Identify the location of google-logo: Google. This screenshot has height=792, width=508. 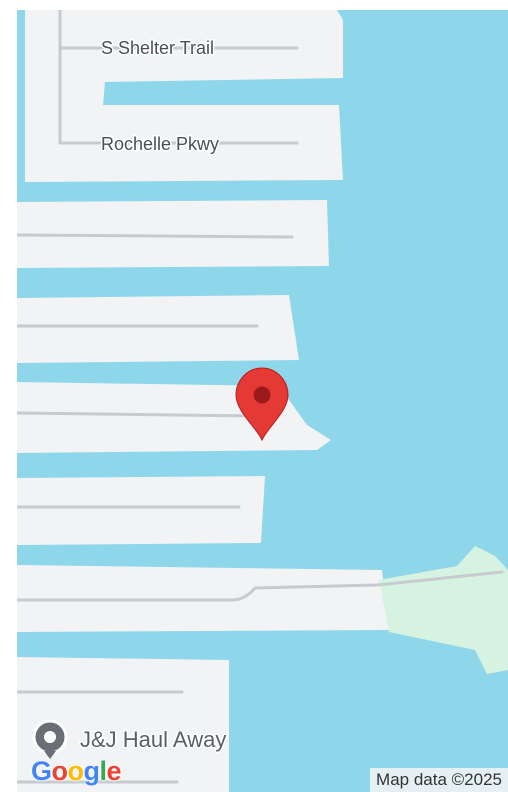
(76, 771).